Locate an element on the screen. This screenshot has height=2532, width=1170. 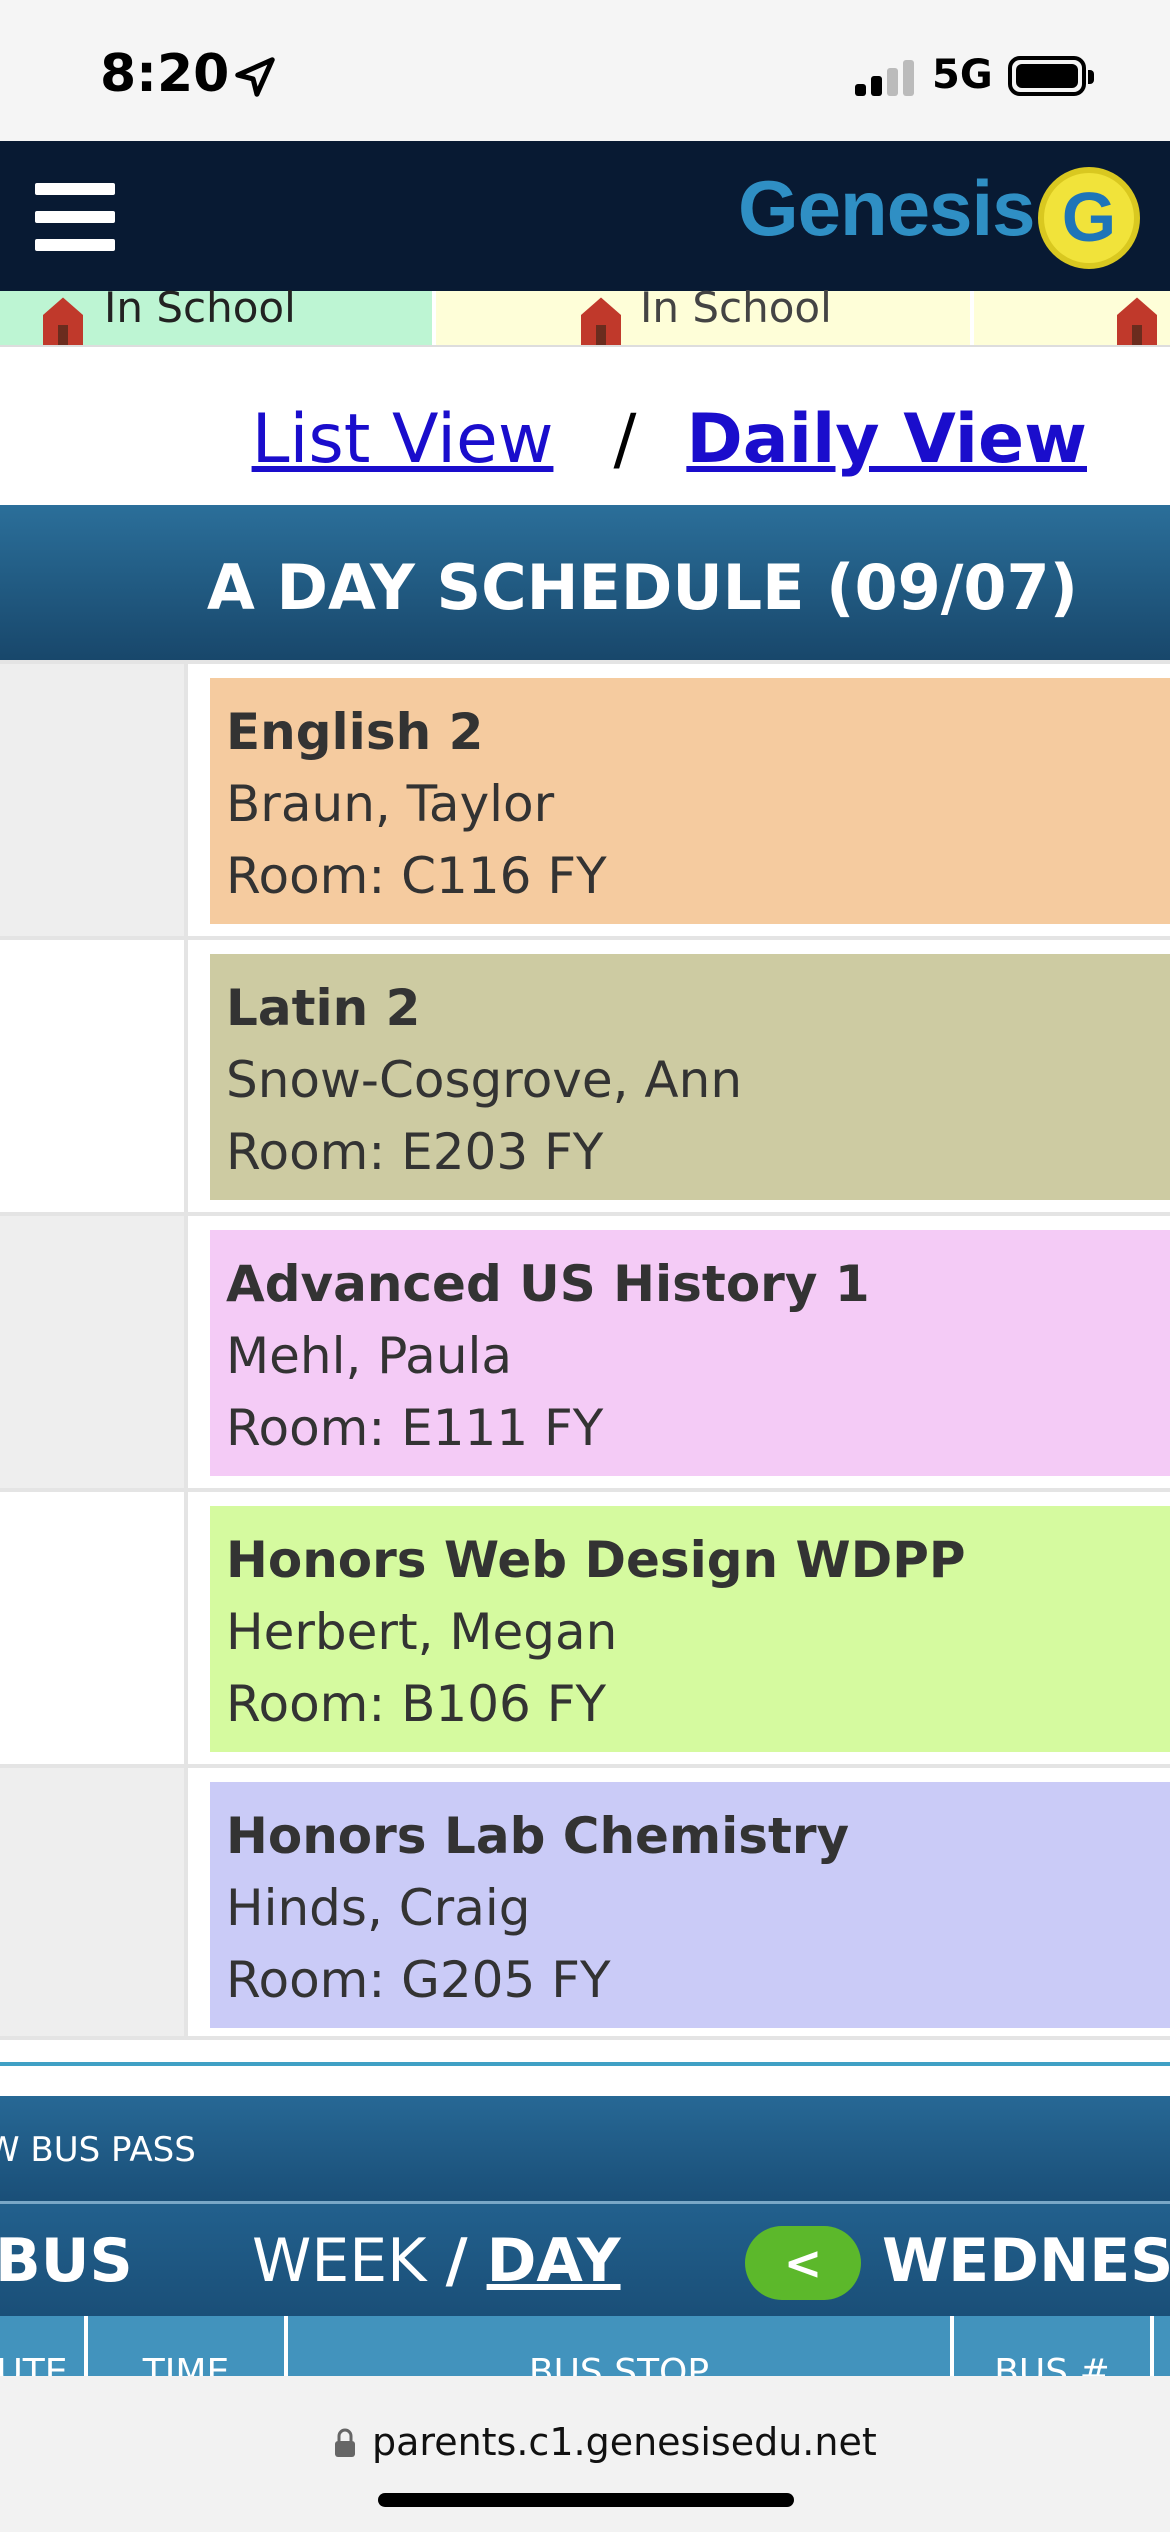
browser-url-bar: parents.c1.genesisedu.net is located at coordinates (585, 2454).